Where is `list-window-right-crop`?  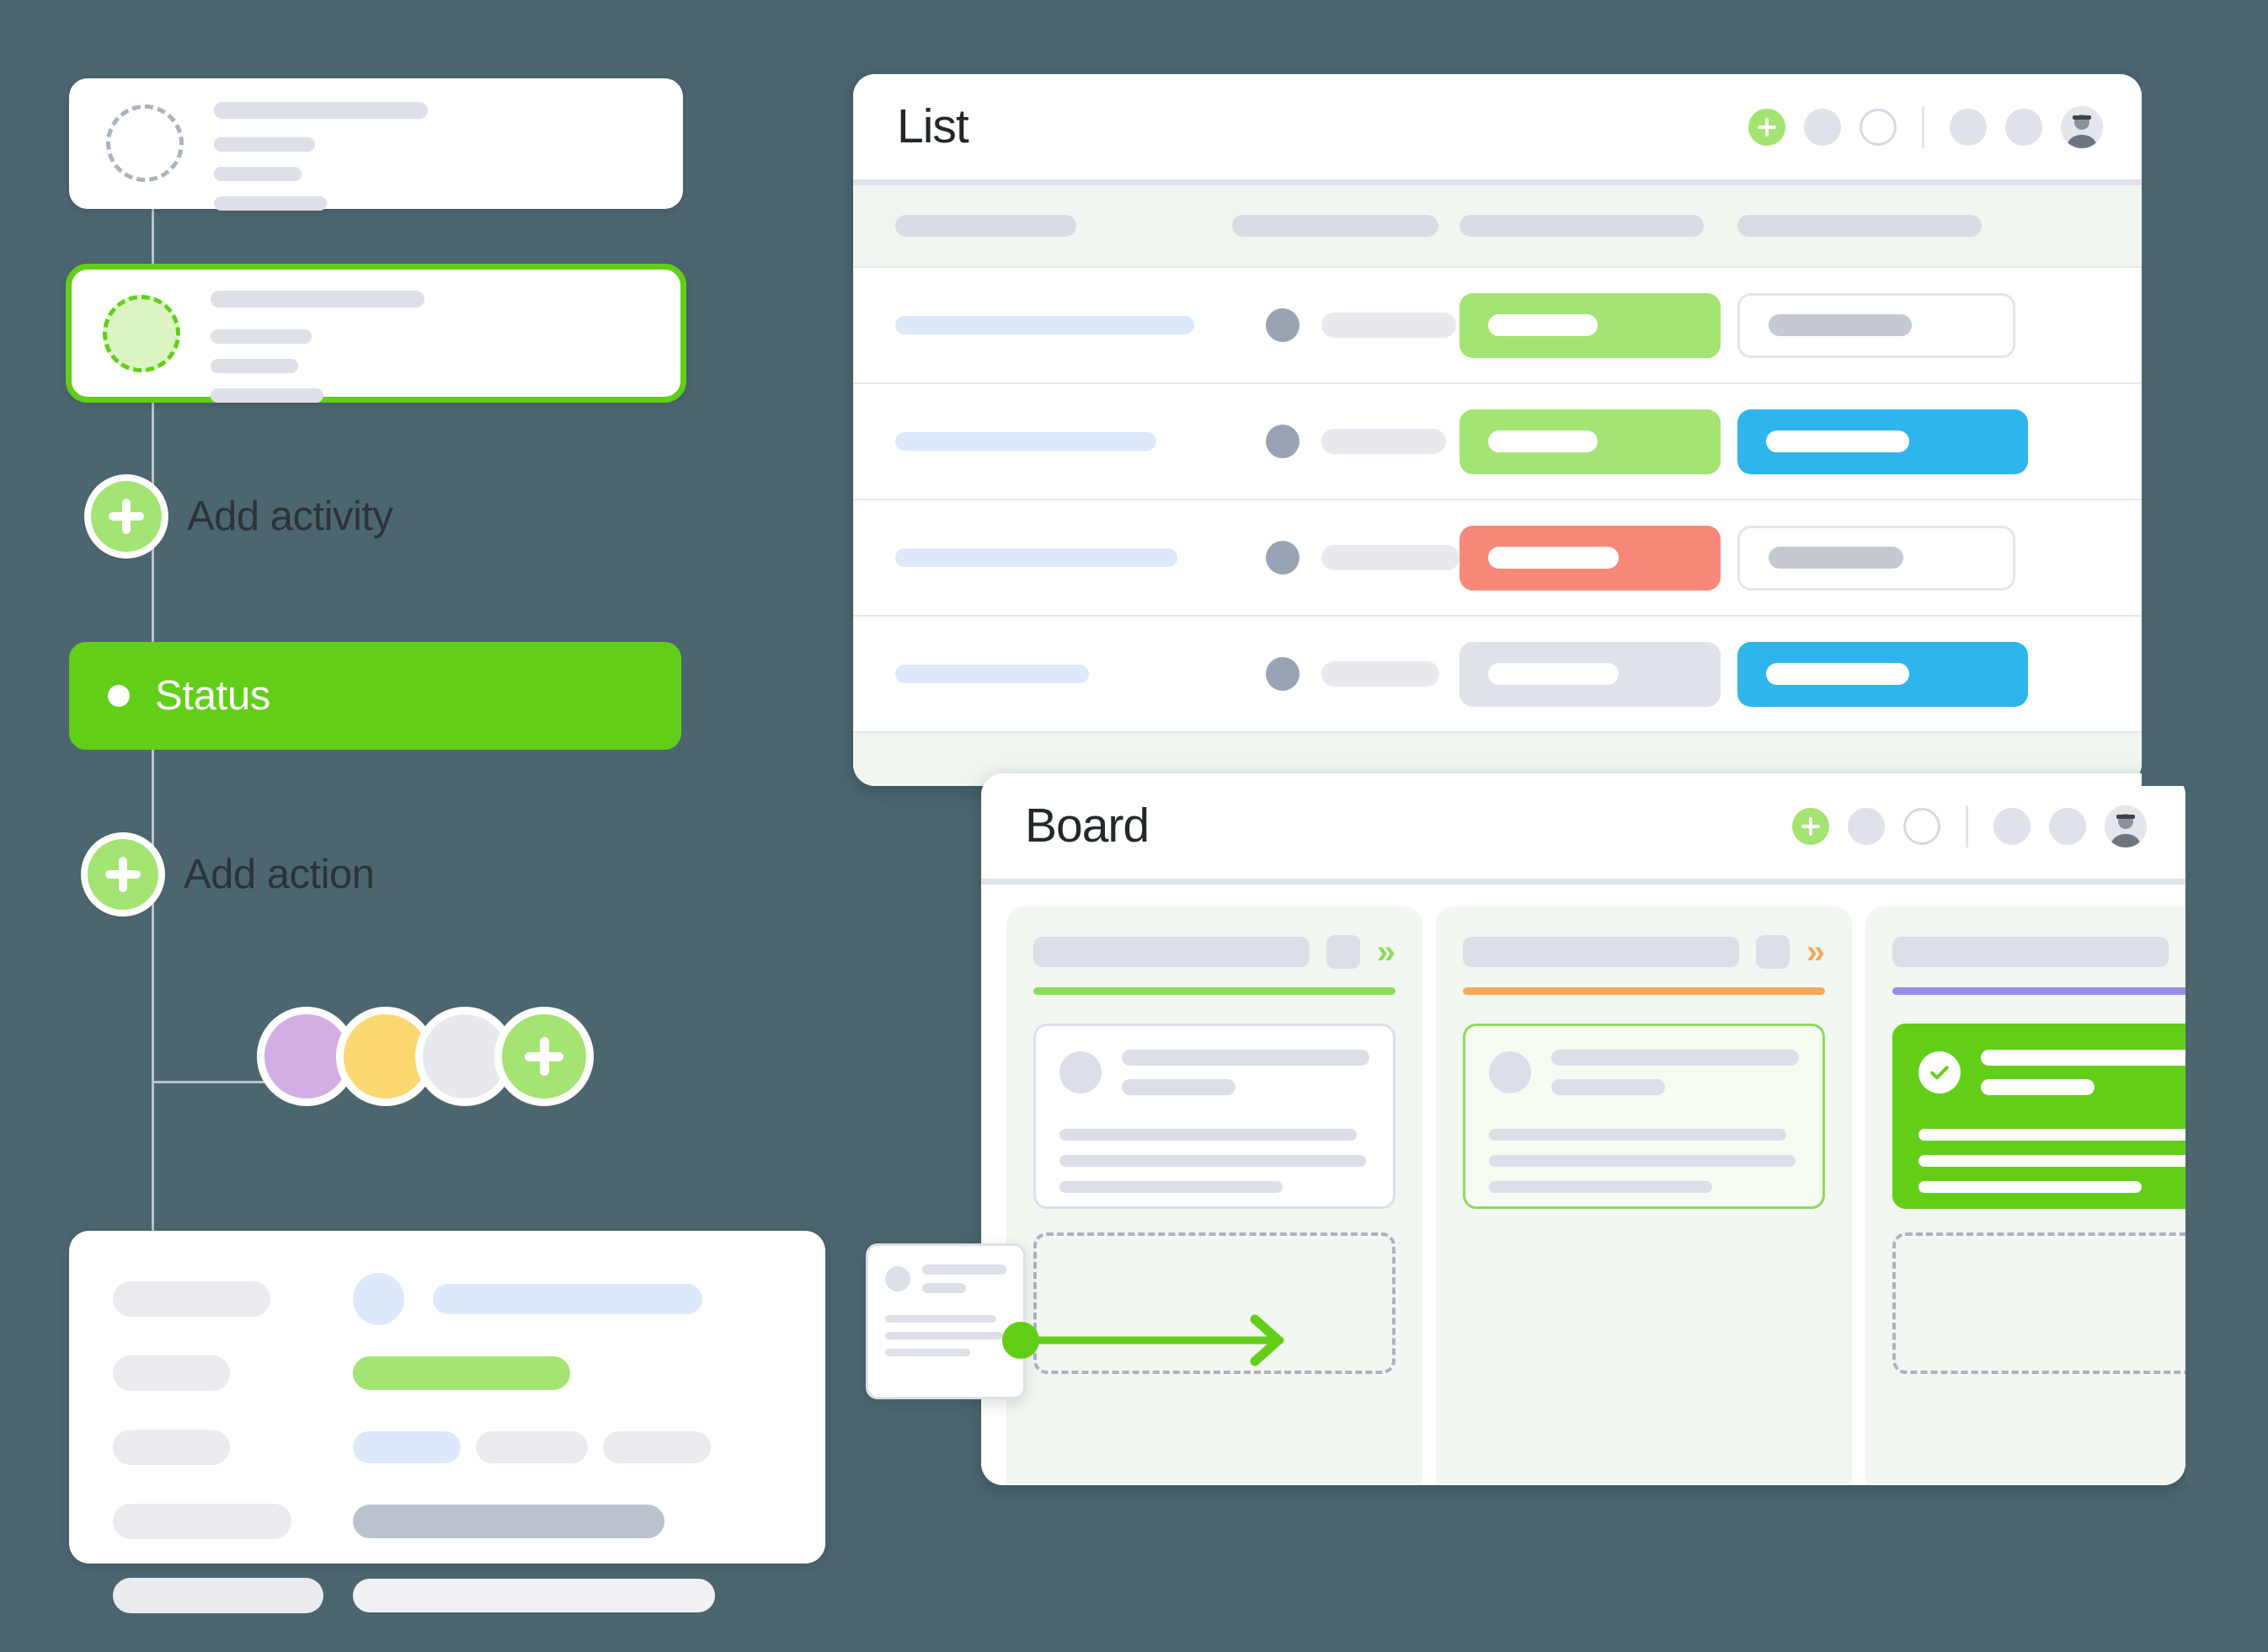
list-window-right-crop is located at coordinates (2205, 430).